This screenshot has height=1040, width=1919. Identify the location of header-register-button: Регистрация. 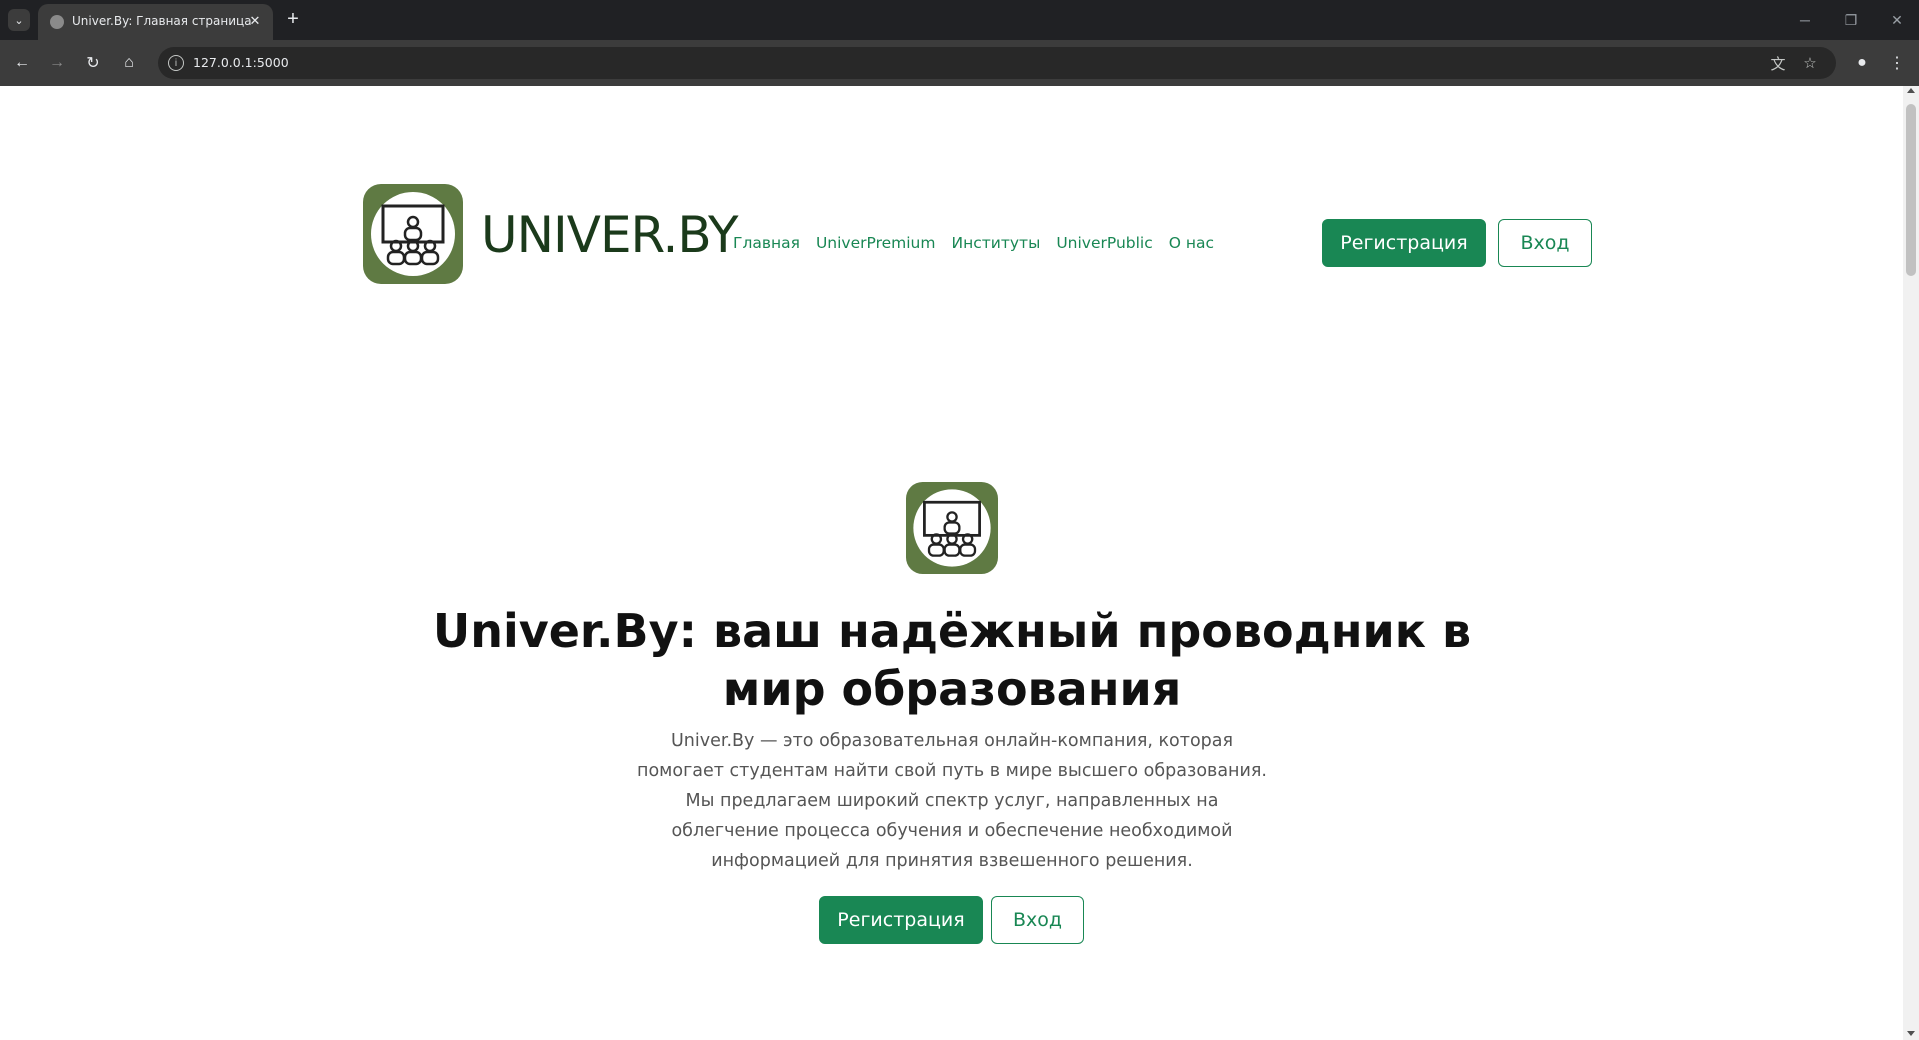
(1404, 243).